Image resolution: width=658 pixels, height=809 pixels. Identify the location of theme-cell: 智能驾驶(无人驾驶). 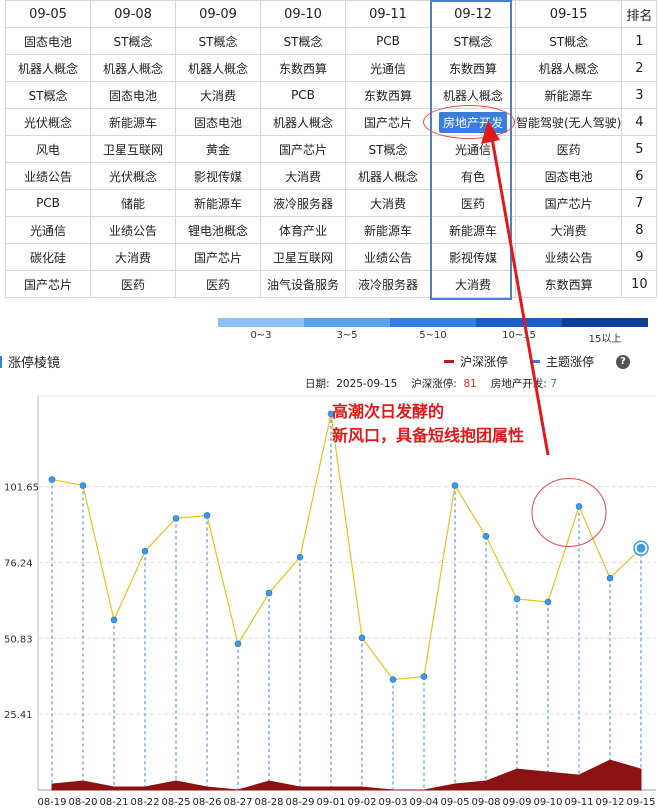
(568, 122).